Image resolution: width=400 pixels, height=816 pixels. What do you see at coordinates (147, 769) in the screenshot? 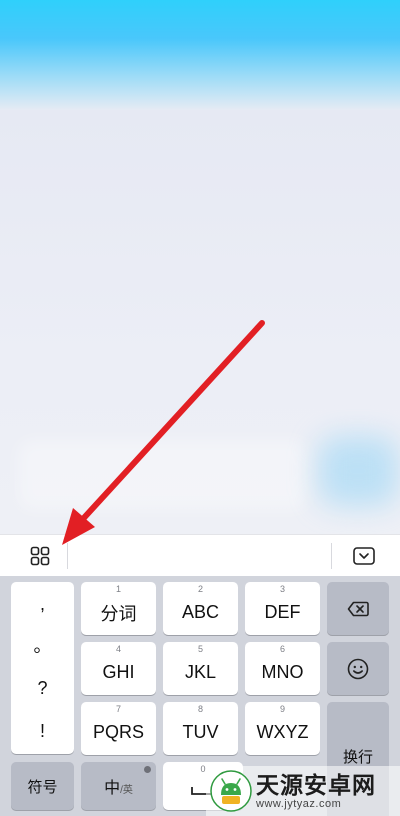
I see `lang-badge` at bounding box center [147, 769].